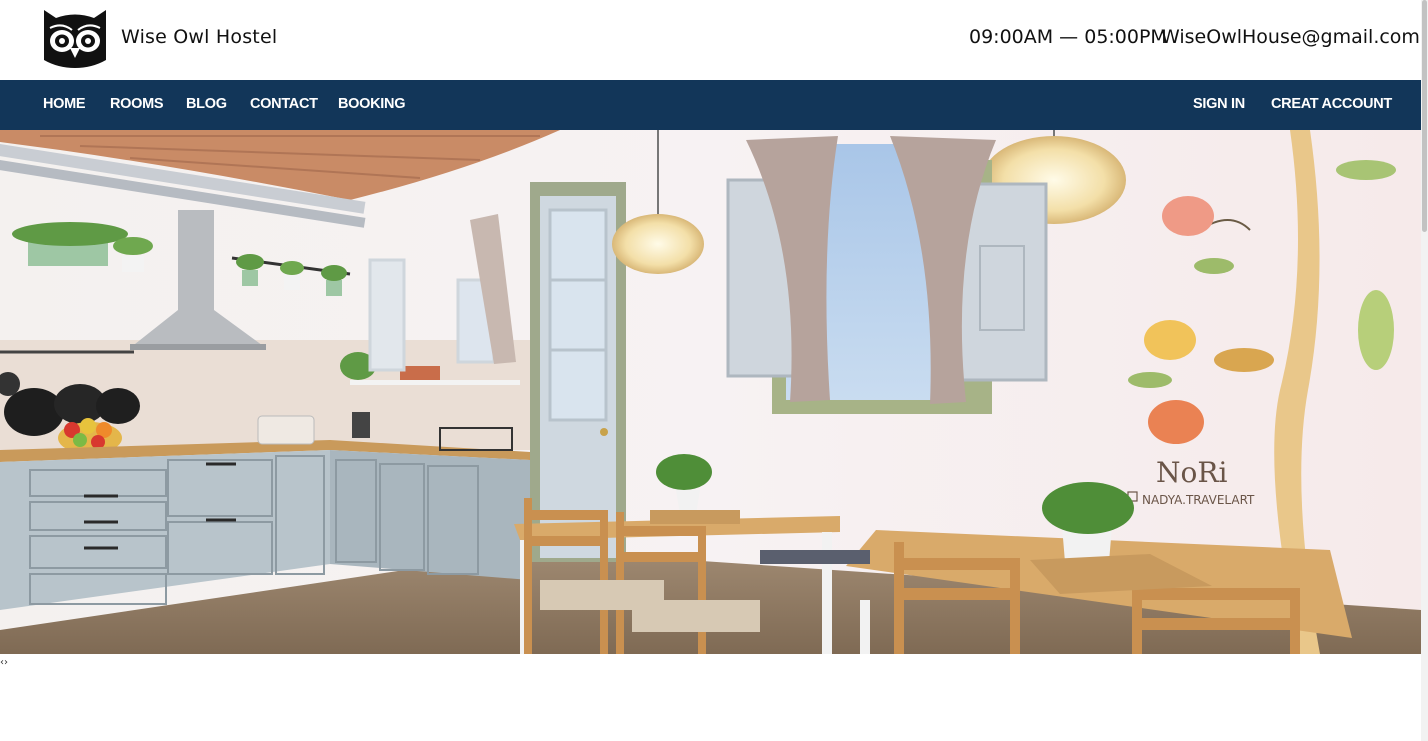 The height and width of the screenshot is (741, 1428). What do you see at coordinates (1068, 37) in the screenshot?
I see `opening-hours: 09:00AM — 05:00PM` at bounding box center [1068, 37].